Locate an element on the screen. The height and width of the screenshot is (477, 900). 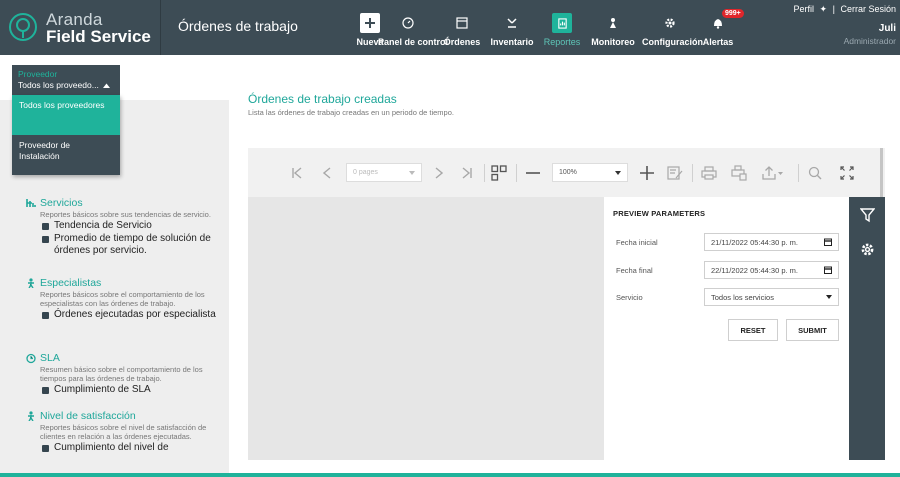
zoom-in-icon is located at coordinates (647, 173).